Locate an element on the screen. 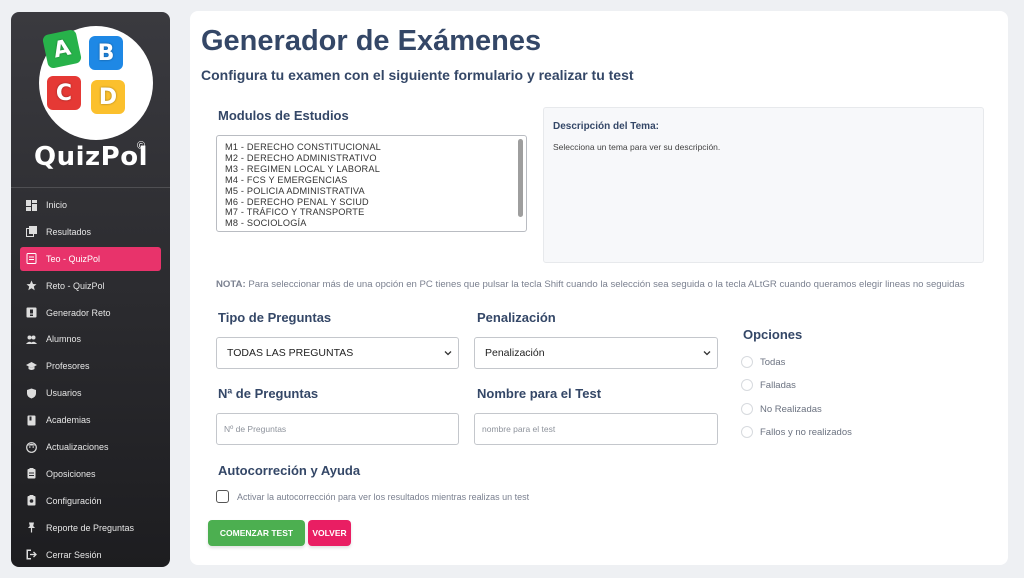  module-option: M1 - DERECHO CONSTITUCIONAL is located at coordinates (371, 147).